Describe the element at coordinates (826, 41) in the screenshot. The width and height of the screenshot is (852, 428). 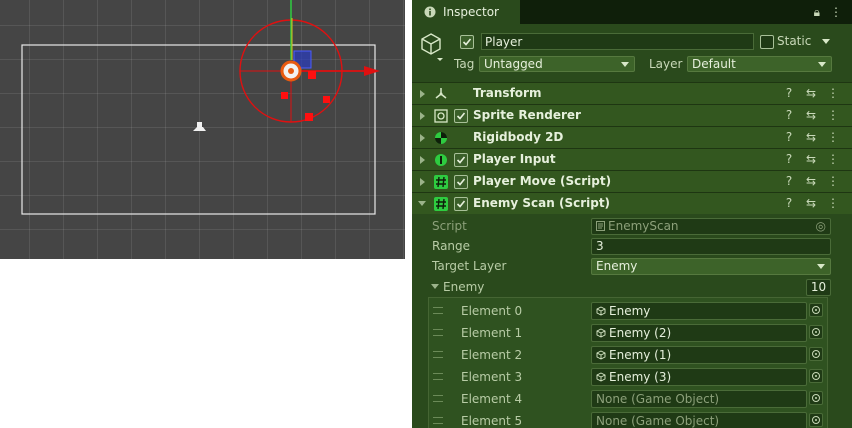
I see `static-dropdown-arrow` at that location.